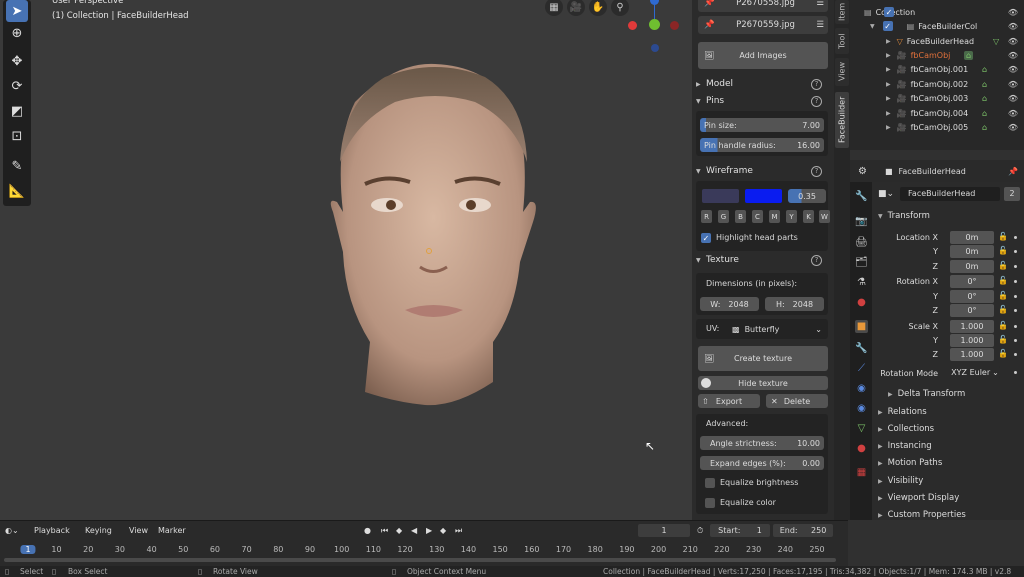  Describe the element at coordinates (861, 282) in the screenshot. I see `scene-icon: ⚗` at that location.